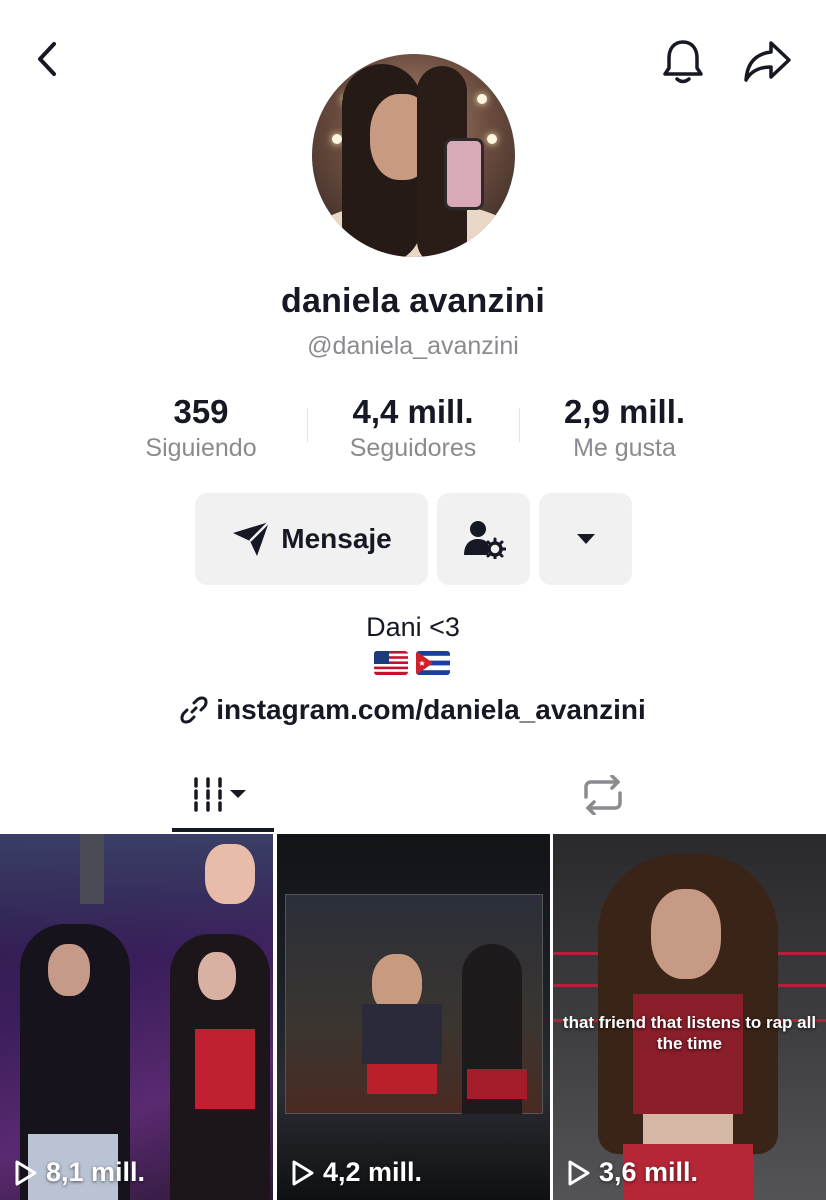 This screenshot has height=1200, width=826. I want to click on avatar, so click(413, 155).